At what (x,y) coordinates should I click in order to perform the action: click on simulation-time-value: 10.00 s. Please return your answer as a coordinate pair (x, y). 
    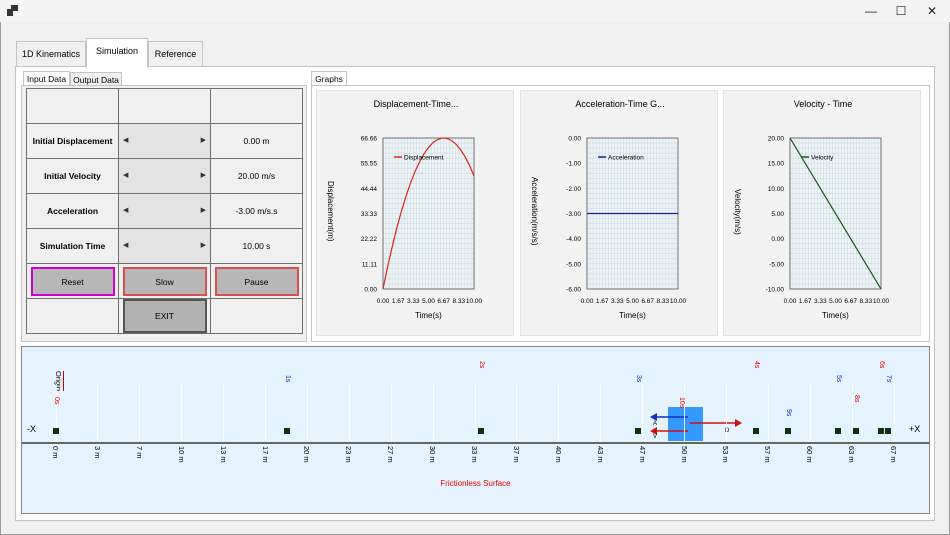
    Looking at the image, I should click on (256, 246).